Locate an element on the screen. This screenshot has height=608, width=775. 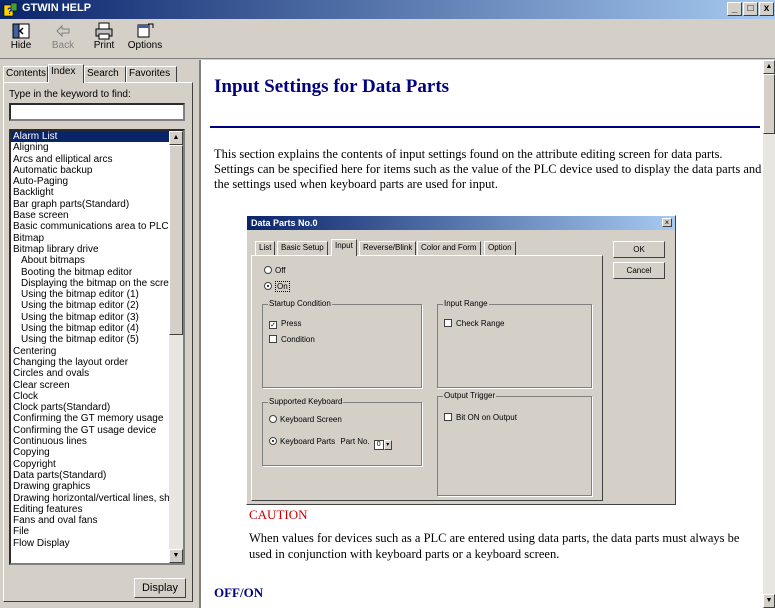
scroll-up-icon: ▲ is located at coordinates (176, 138).